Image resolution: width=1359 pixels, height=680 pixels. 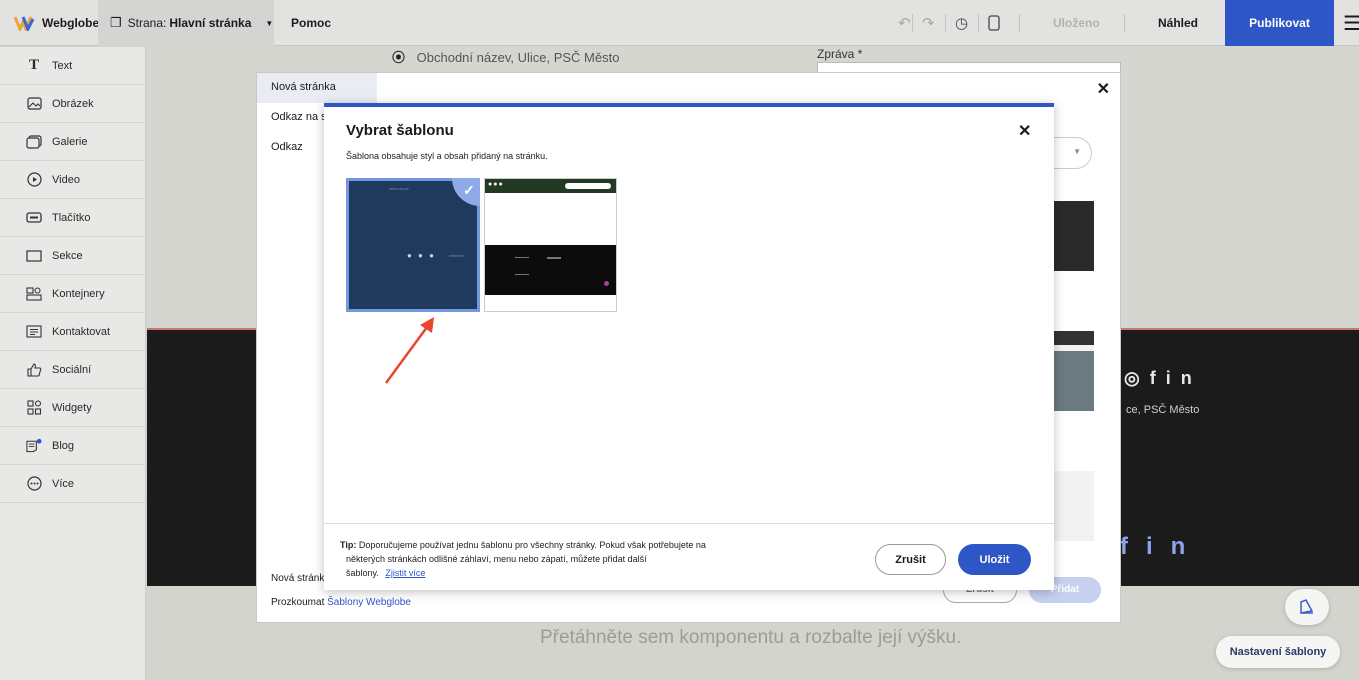 I want to click on brush-icon, so click(x=1307, y=606).